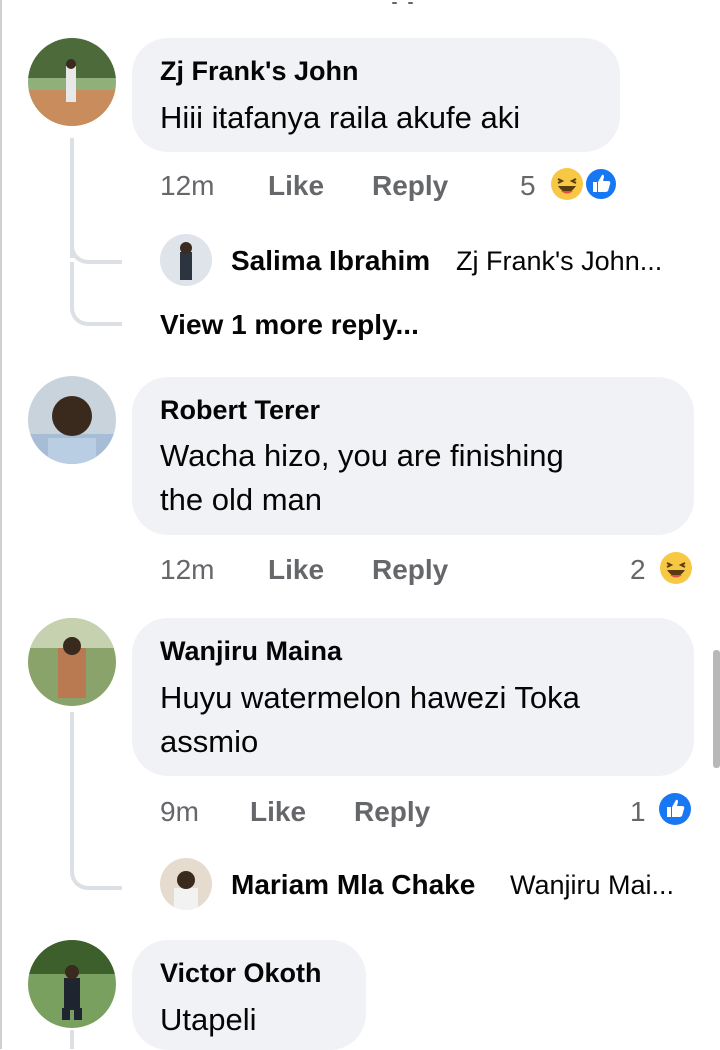 This screenshot has height=1050, width=720. I want to click on comment-text: assmio, so click(209, 741).